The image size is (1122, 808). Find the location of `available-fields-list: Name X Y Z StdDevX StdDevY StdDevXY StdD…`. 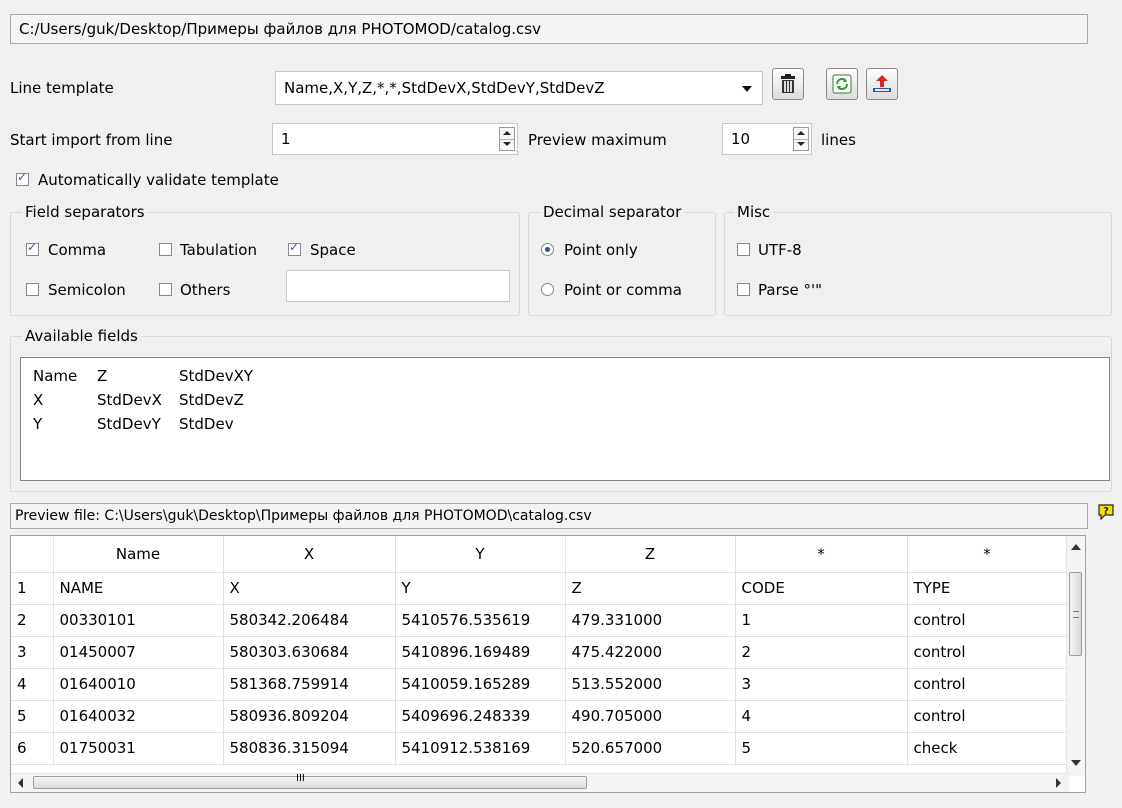

available-fields-list: Name X Y Z StdDevX StdDevY StdDevXY StdD… is located at coordinates (565, 419).